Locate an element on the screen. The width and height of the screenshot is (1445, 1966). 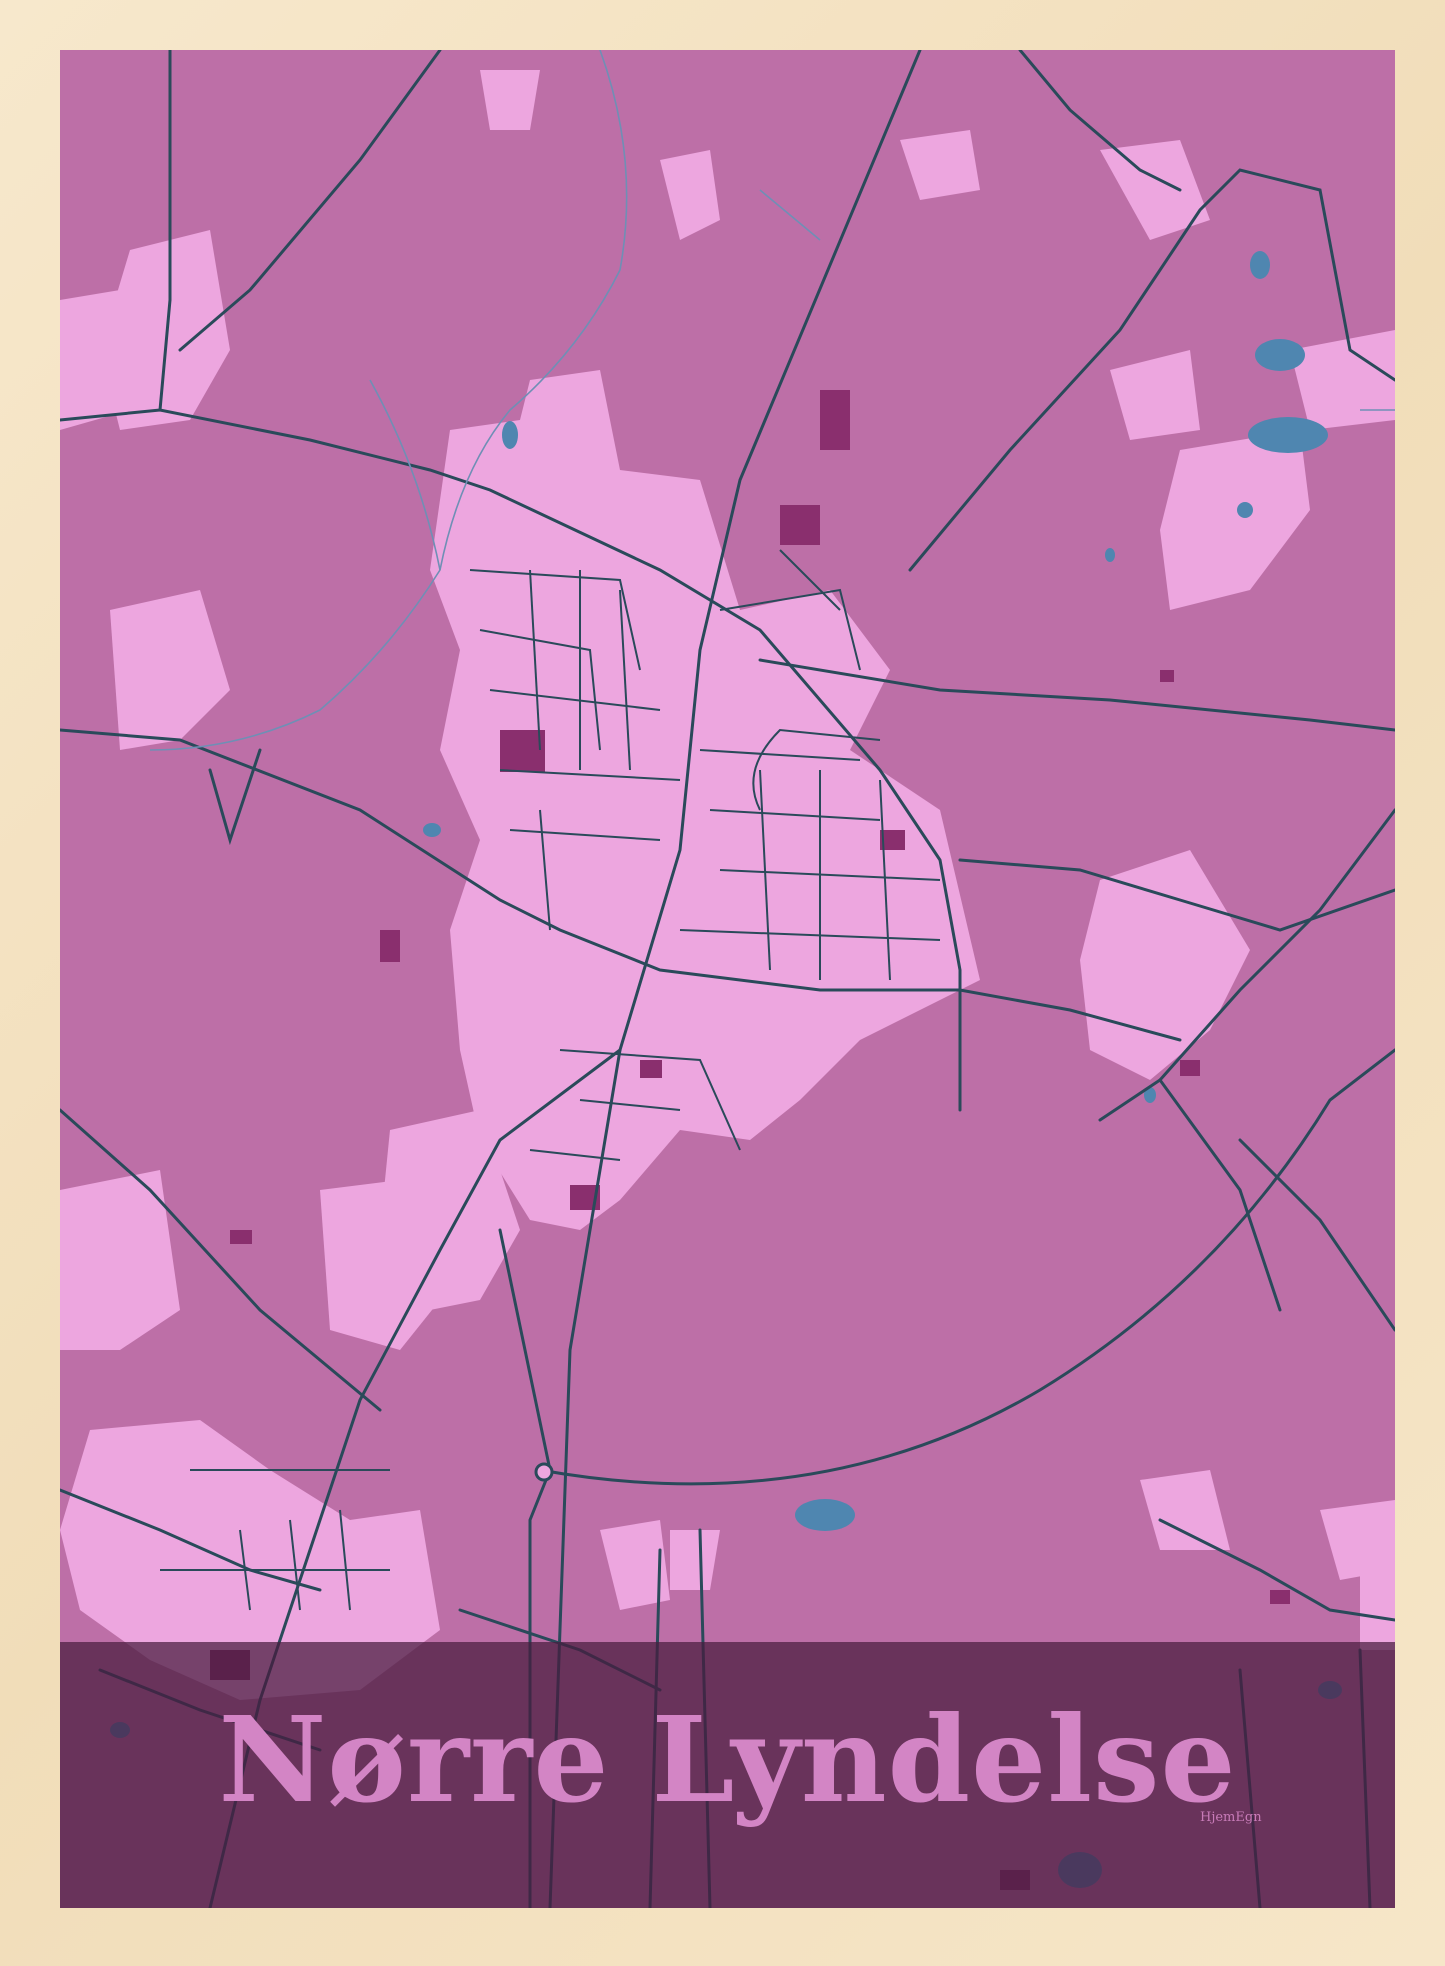
roundabout is located at coordinates (544, 1472).